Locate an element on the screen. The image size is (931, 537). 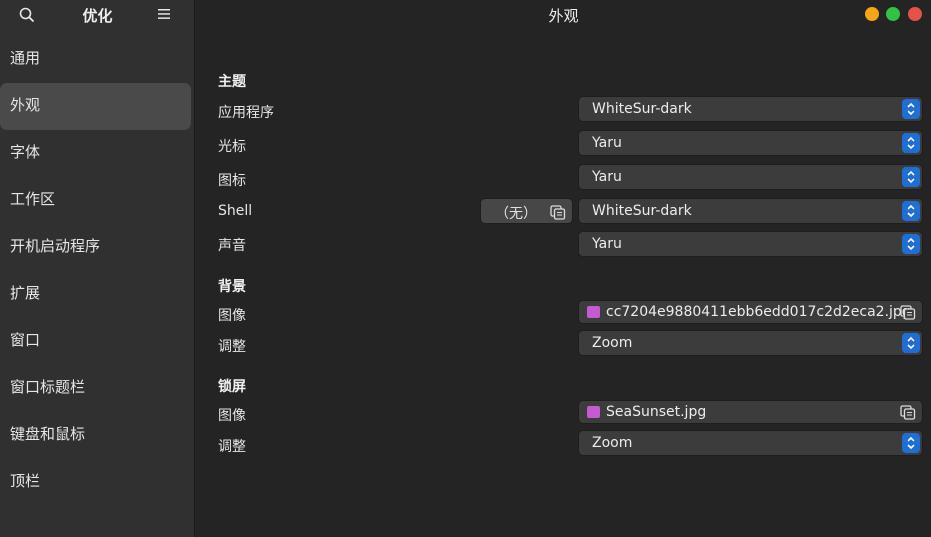
background-adjust-combo: Zoom is located at coordinates (750, 343).